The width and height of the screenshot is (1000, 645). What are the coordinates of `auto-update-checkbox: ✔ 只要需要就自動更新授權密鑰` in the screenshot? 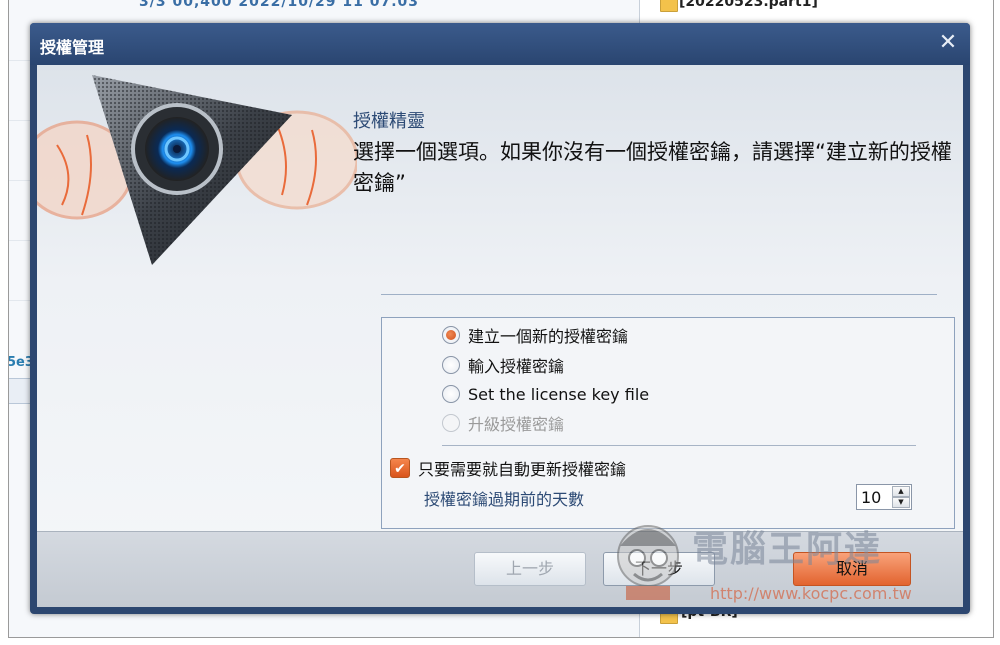 It's located at (508, 468).